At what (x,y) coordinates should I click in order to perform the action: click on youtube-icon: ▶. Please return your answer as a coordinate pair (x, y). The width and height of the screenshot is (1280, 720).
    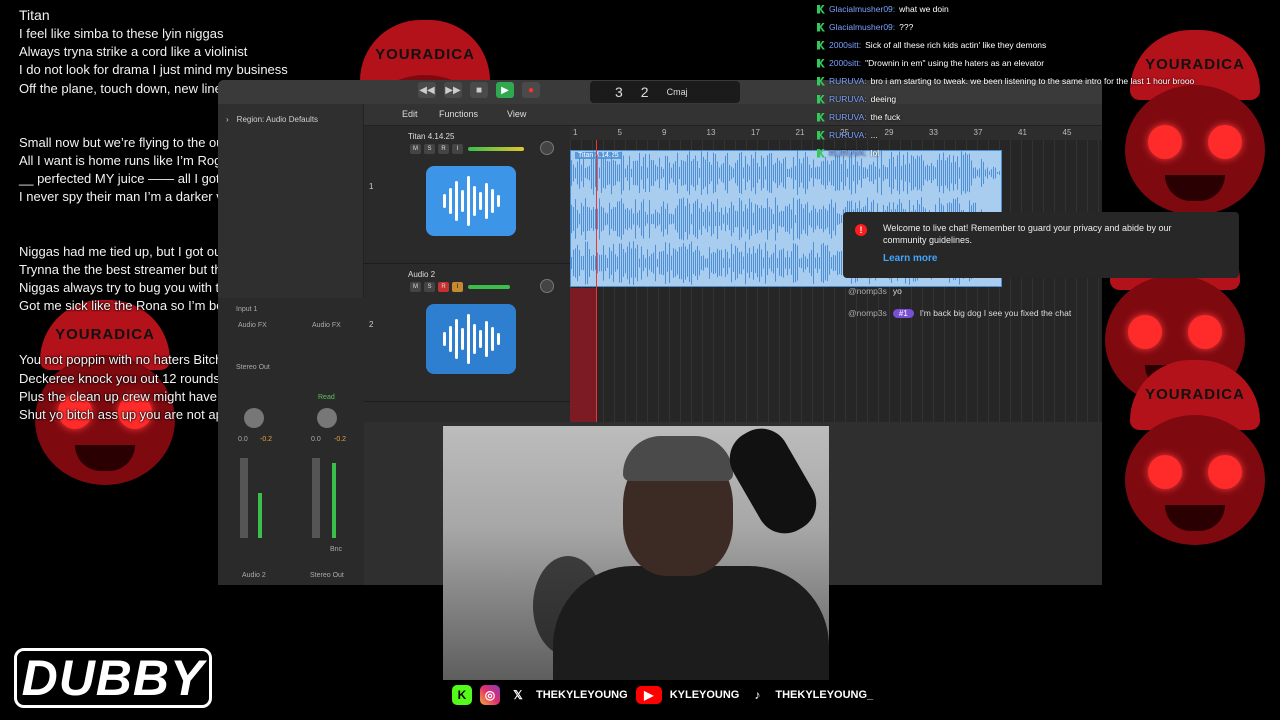
    Looking at the image, I should click on (648, 695).